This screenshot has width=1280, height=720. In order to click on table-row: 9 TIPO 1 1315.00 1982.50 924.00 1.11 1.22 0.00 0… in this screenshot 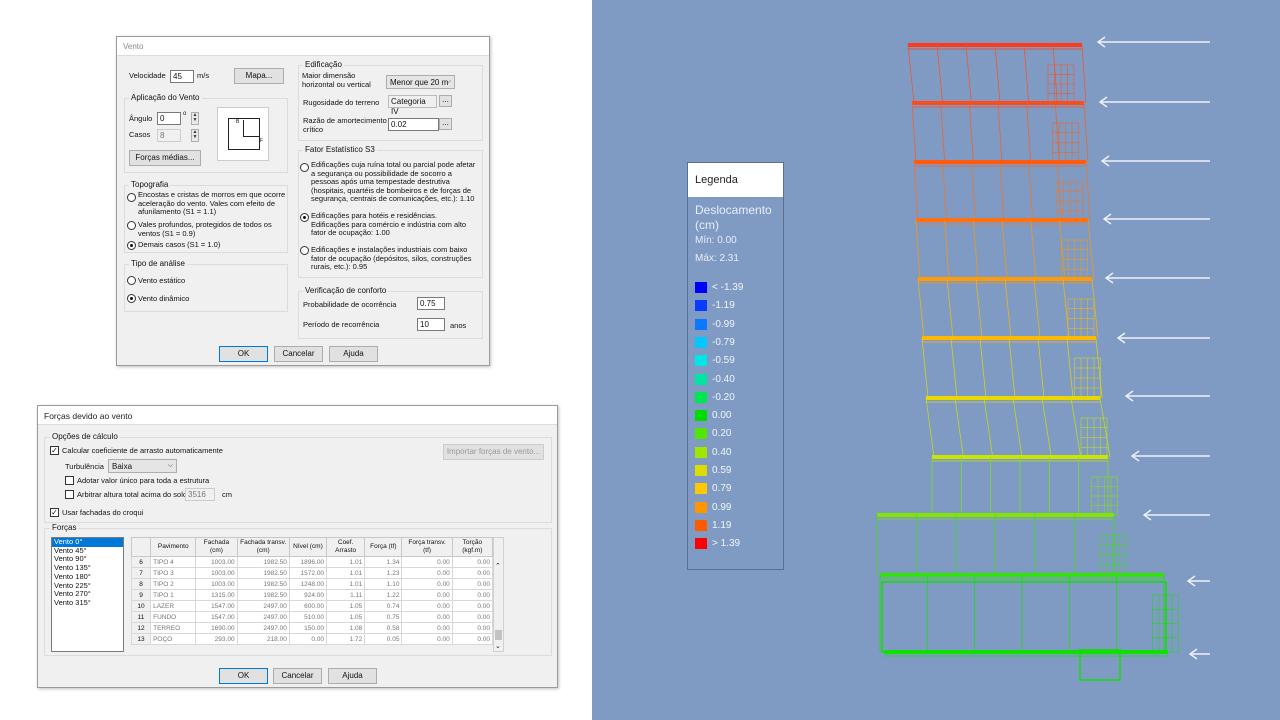, I will do `click(312, 595)`.